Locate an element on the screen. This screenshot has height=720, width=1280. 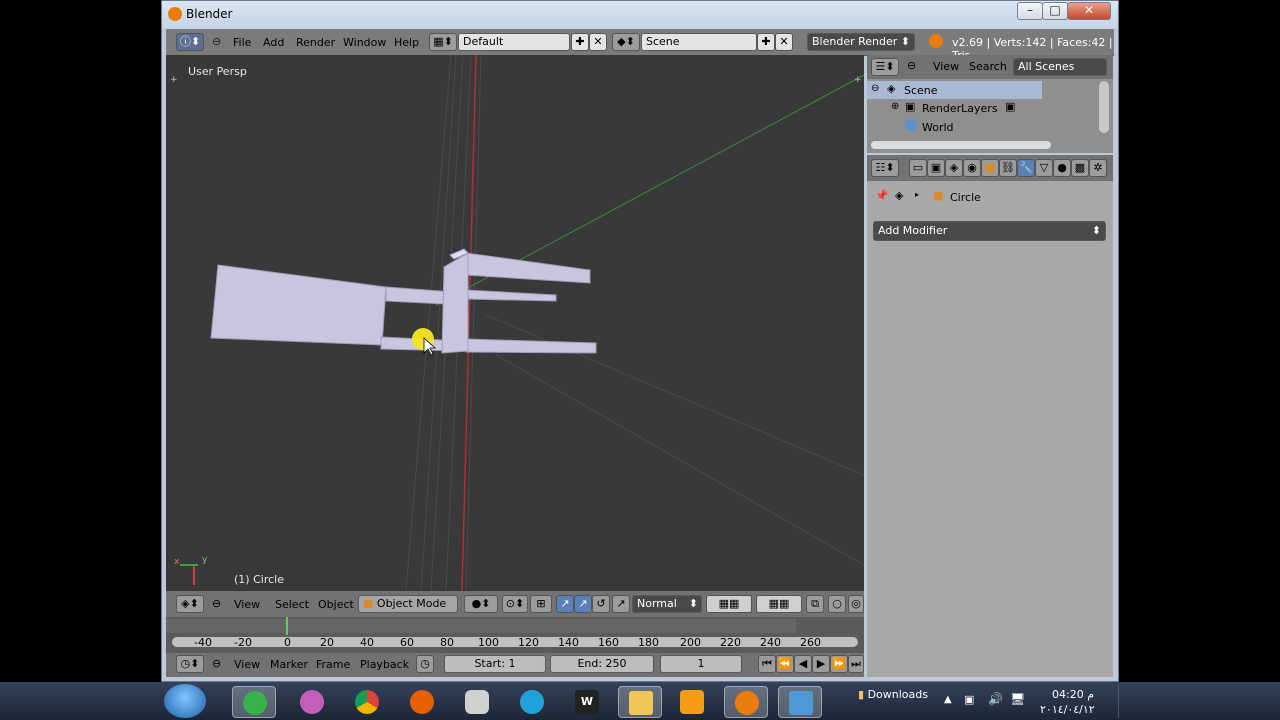
editor-type-button: ☷⬍ is located at coordinates (885, 168).